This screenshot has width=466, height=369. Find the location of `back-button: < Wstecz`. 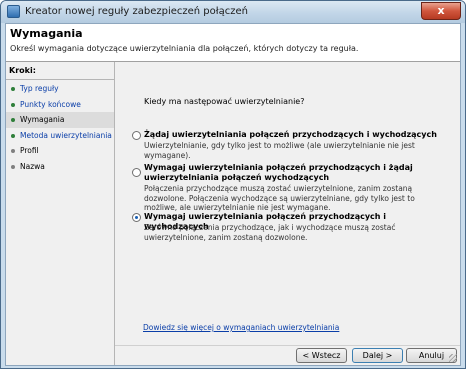

back-button: < Wstecz is located at coordinates (321, 355).